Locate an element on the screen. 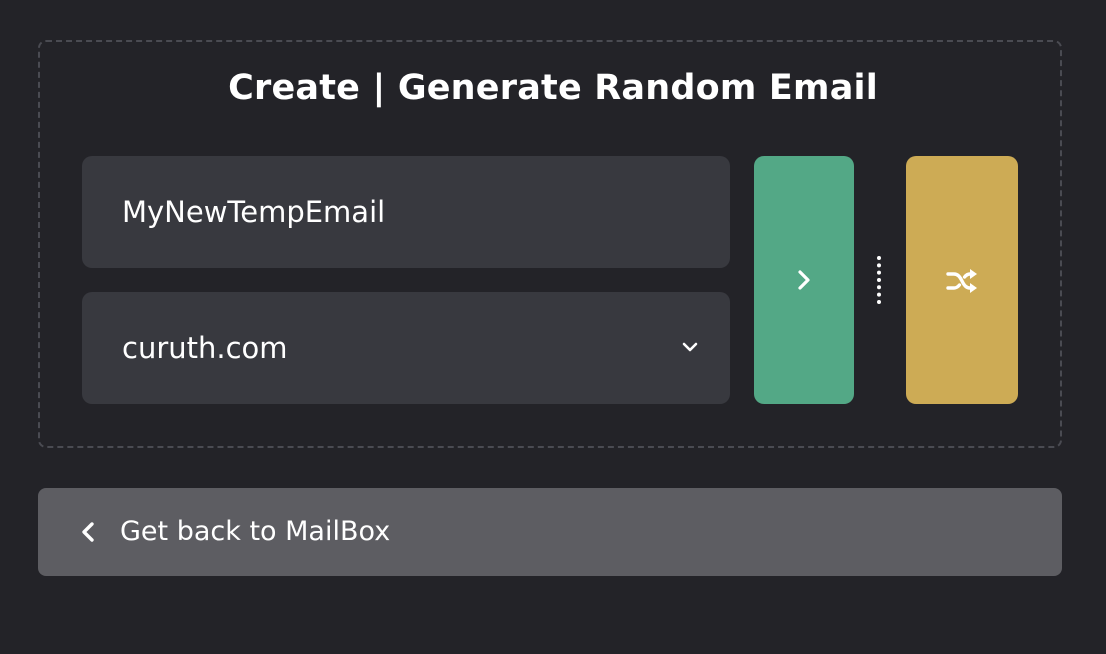 Image resolution: width=1106 pixels, height=654 pixels. shuffle-icon is located at coordinates (961, 281).